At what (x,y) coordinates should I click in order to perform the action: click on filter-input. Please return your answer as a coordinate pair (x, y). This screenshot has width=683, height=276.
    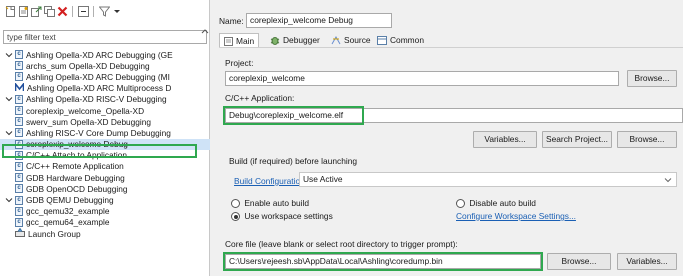
    Looking at the image, I should click on (105, 37).